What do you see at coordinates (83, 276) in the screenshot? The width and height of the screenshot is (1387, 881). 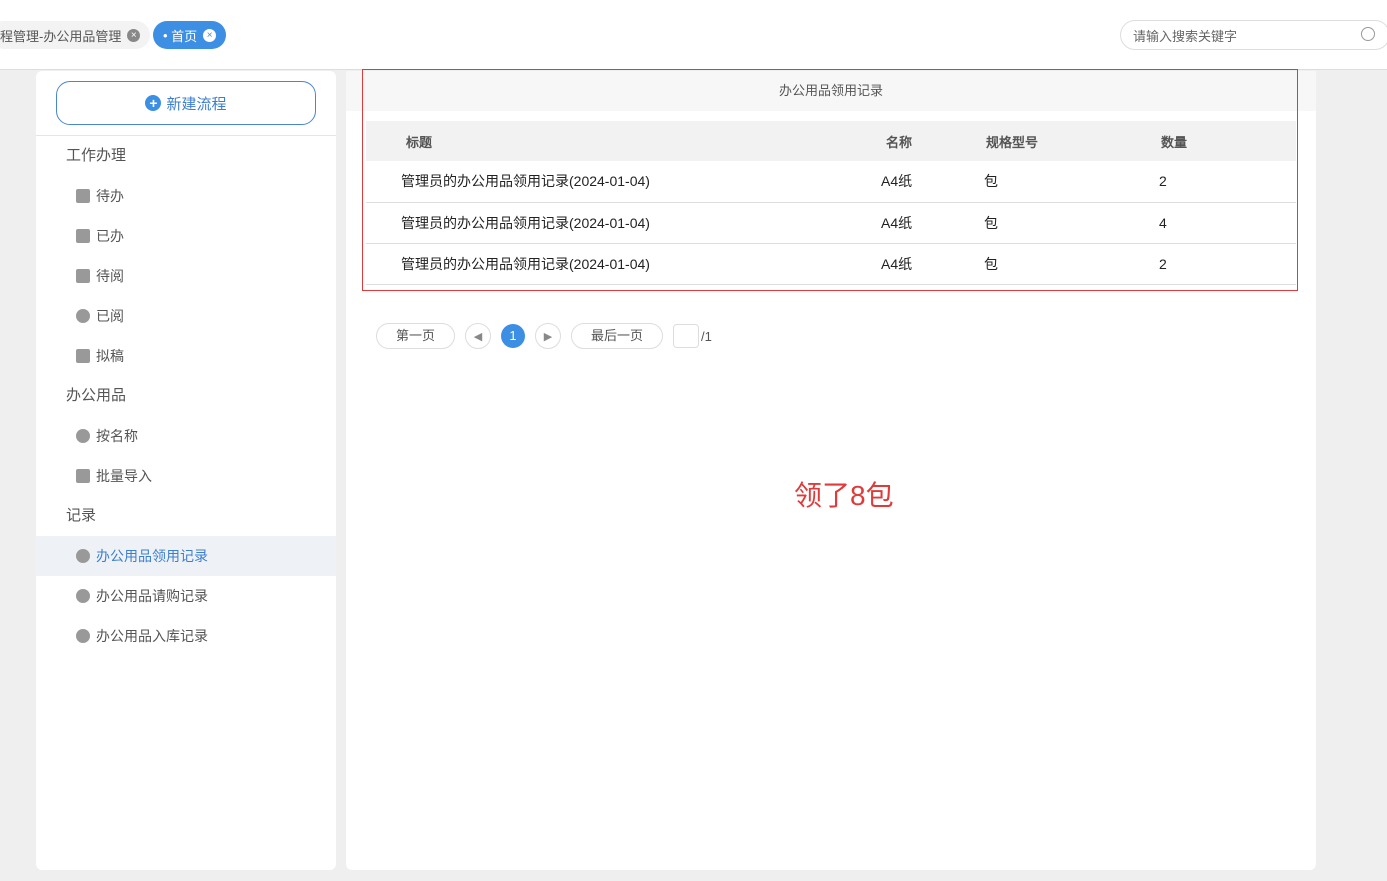 I see `clock-doc-icon` at bounding box center [83, 276].